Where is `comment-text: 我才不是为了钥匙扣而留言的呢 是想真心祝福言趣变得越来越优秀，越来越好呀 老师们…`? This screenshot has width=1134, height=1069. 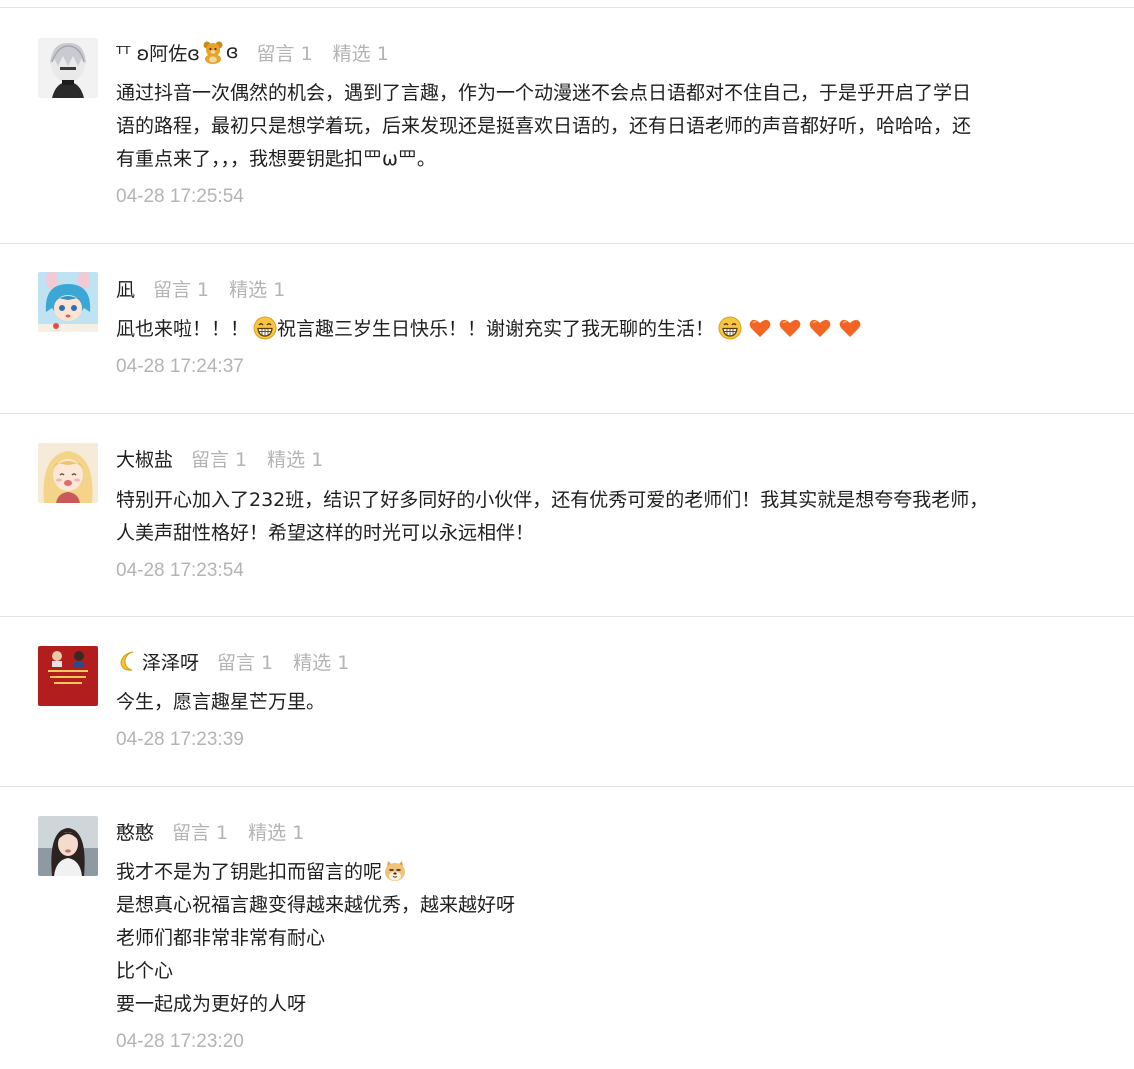 comment-text: 我才不是为了钥匙扣而留言的呢 是想真心祝福言趣变得越来越优秀，越来越好呀 老师们… is located at coordinates (596, 938).